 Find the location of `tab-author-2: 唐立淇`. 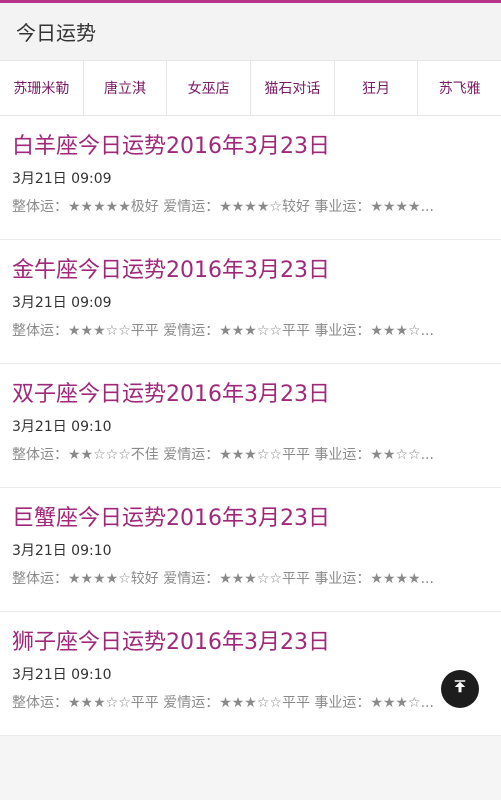

tab-author-2: 唐立淇 is located at coordinates (126, 88).